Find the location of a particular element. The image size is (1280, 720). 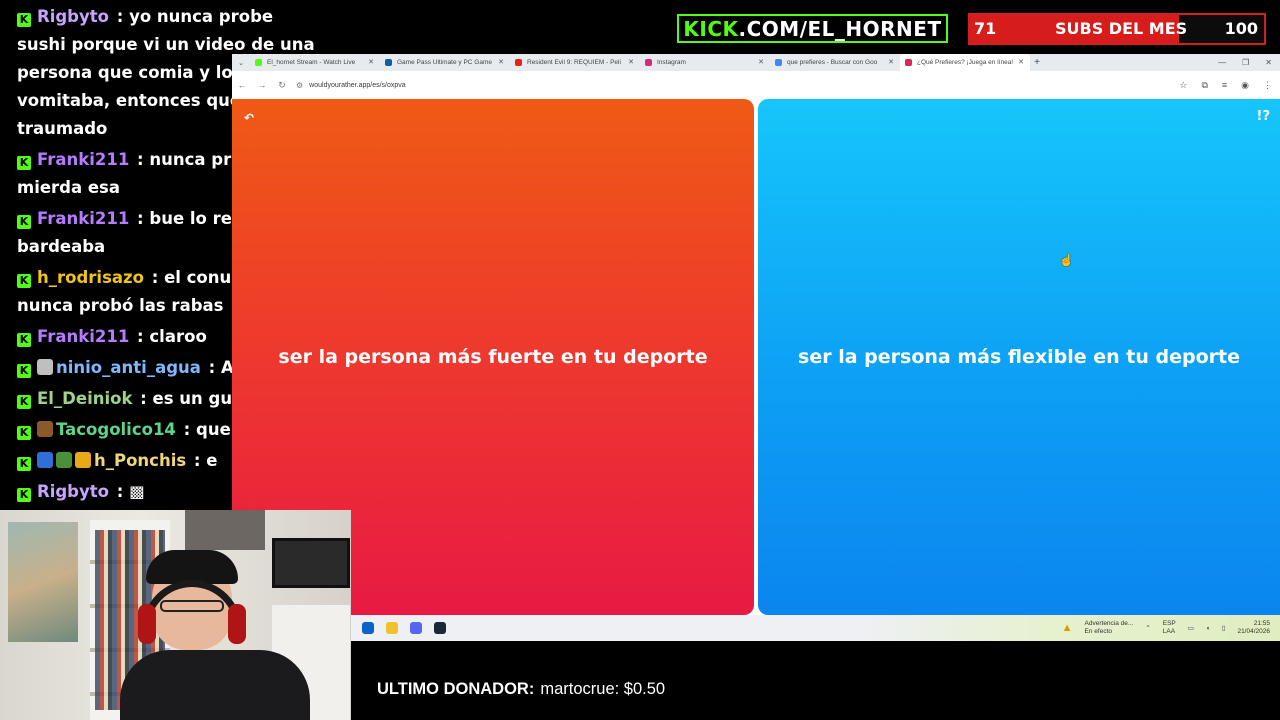

tab-title: Game Pass Ultimate y PC Game is located at coordinates (444, 62).